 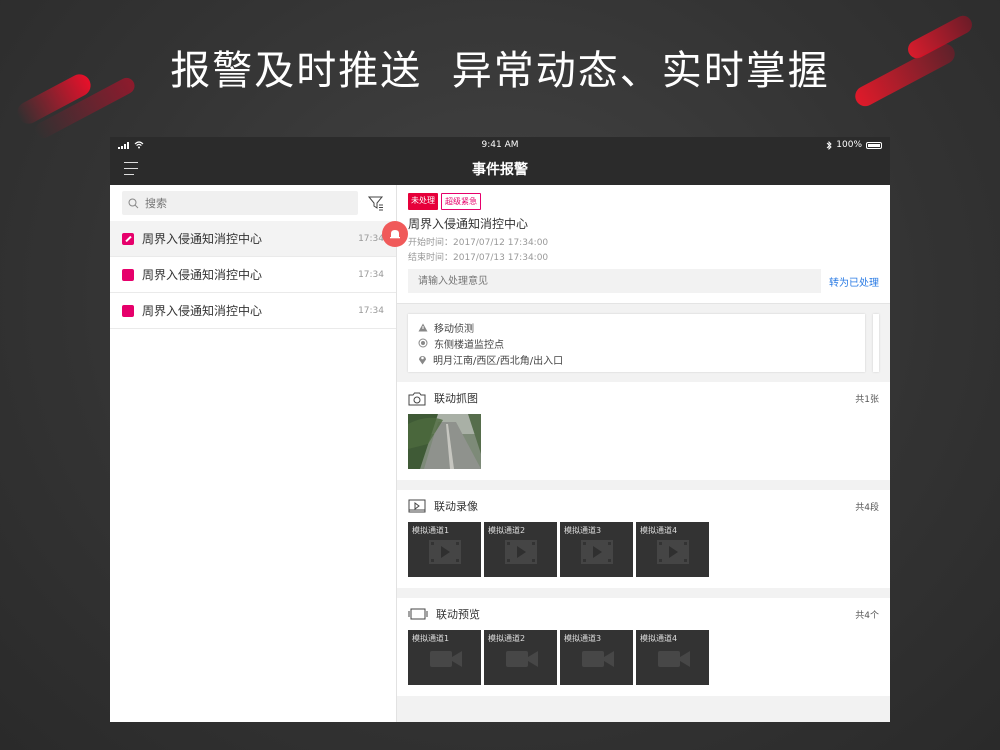 I want to click on recording-thumbnail: 模拟通道3, so click(x=596, y=549).